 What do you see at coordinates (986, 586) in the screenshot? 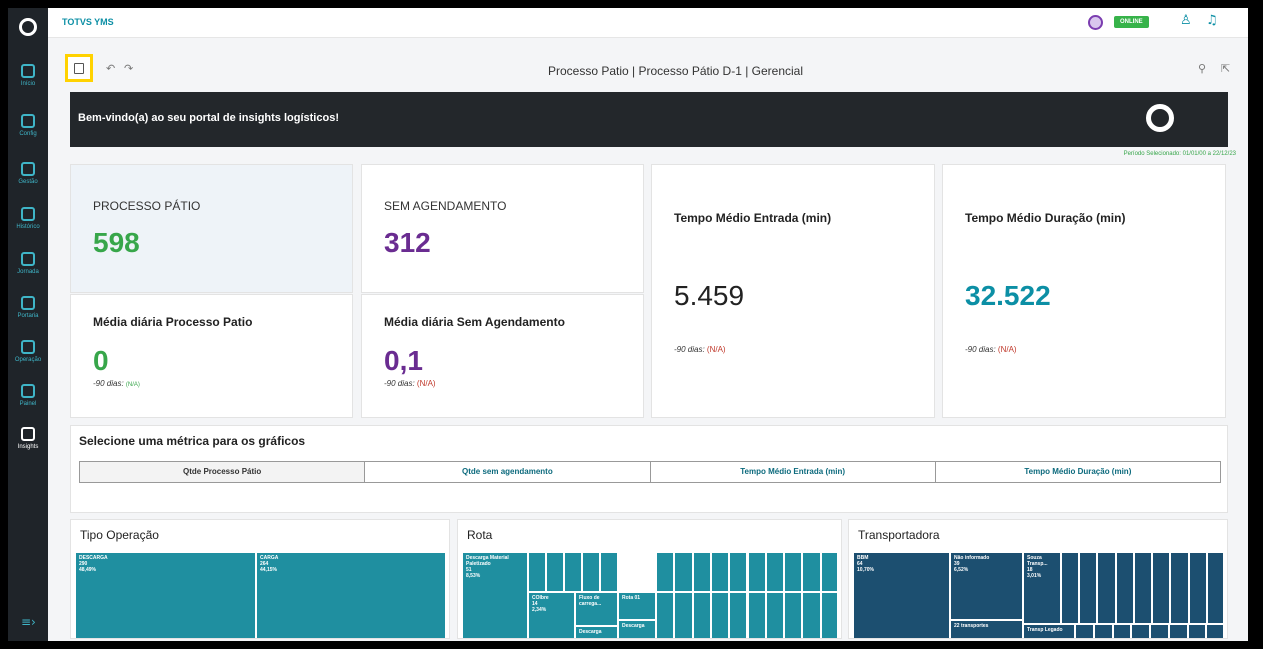
I see `treemap-cell-nao-informado: Não informado 39 6,52%` at bounding box center [986, 586].